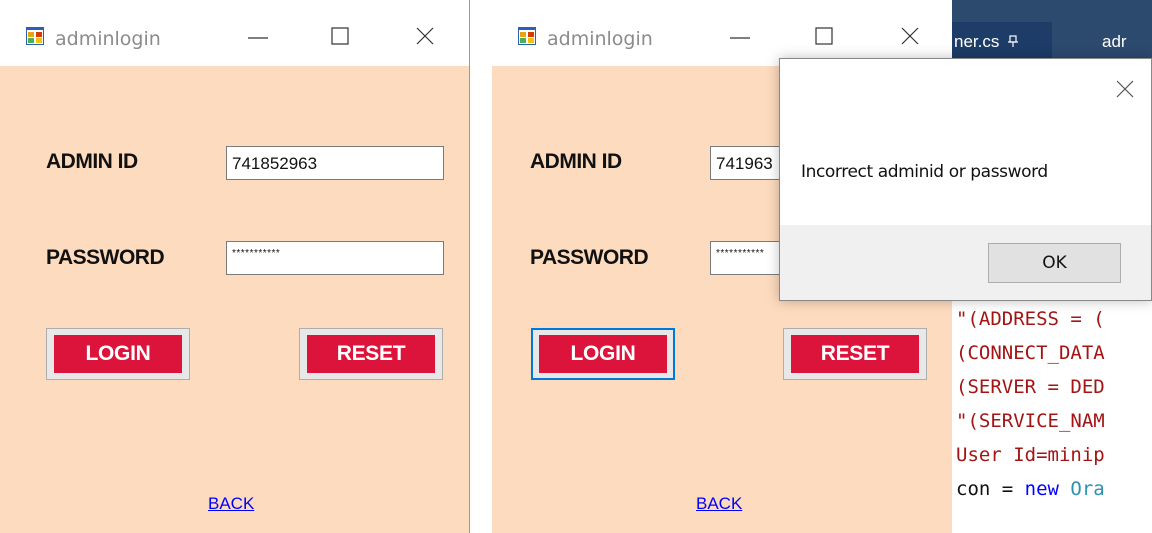 The height and width of the screenshot is (533, 1152). I want to click on editor-tab: ner.cs, so click(1002, 40).